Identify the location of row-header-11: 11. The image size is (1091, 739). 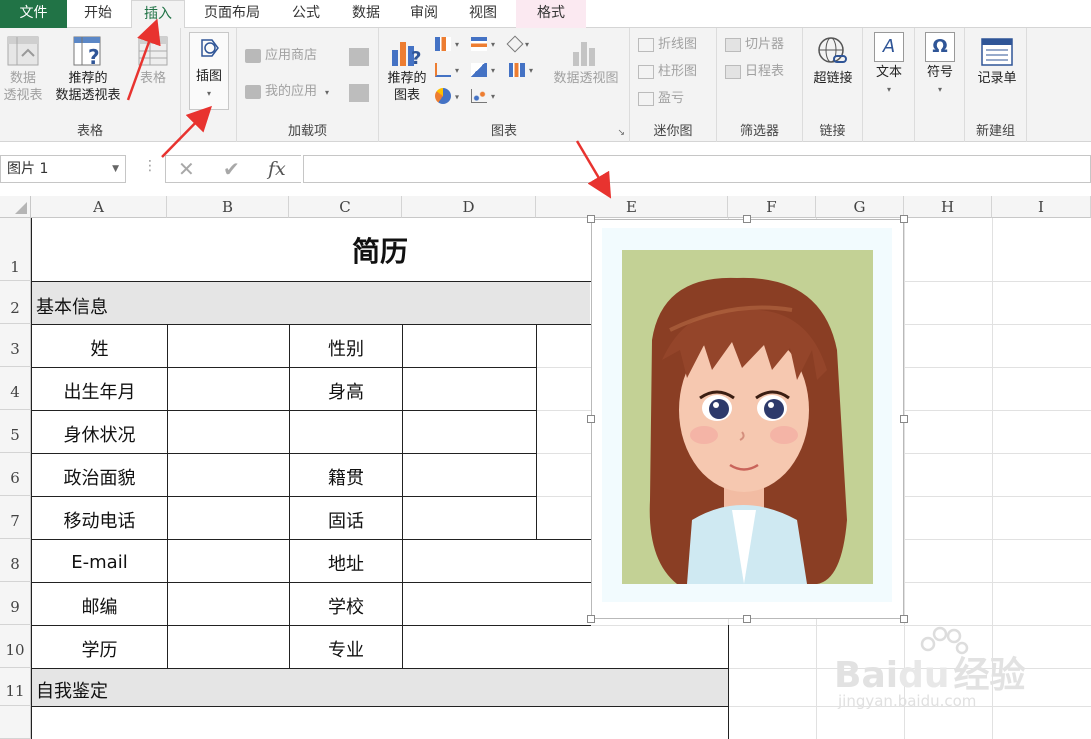
(15, 687).